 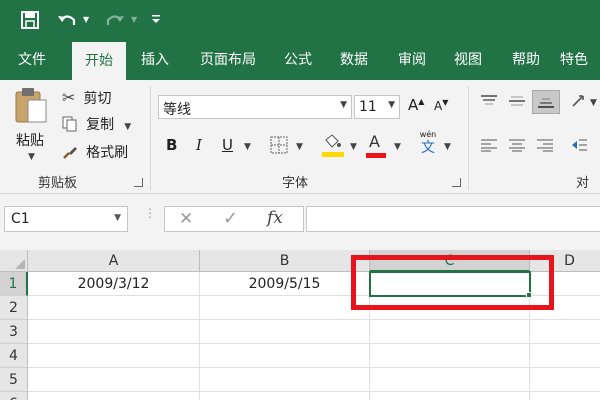 What do you see at coordinates (66, 219) in the screenshot?
I see `name-box: C1 ▼` at bounding box center [66, 219].